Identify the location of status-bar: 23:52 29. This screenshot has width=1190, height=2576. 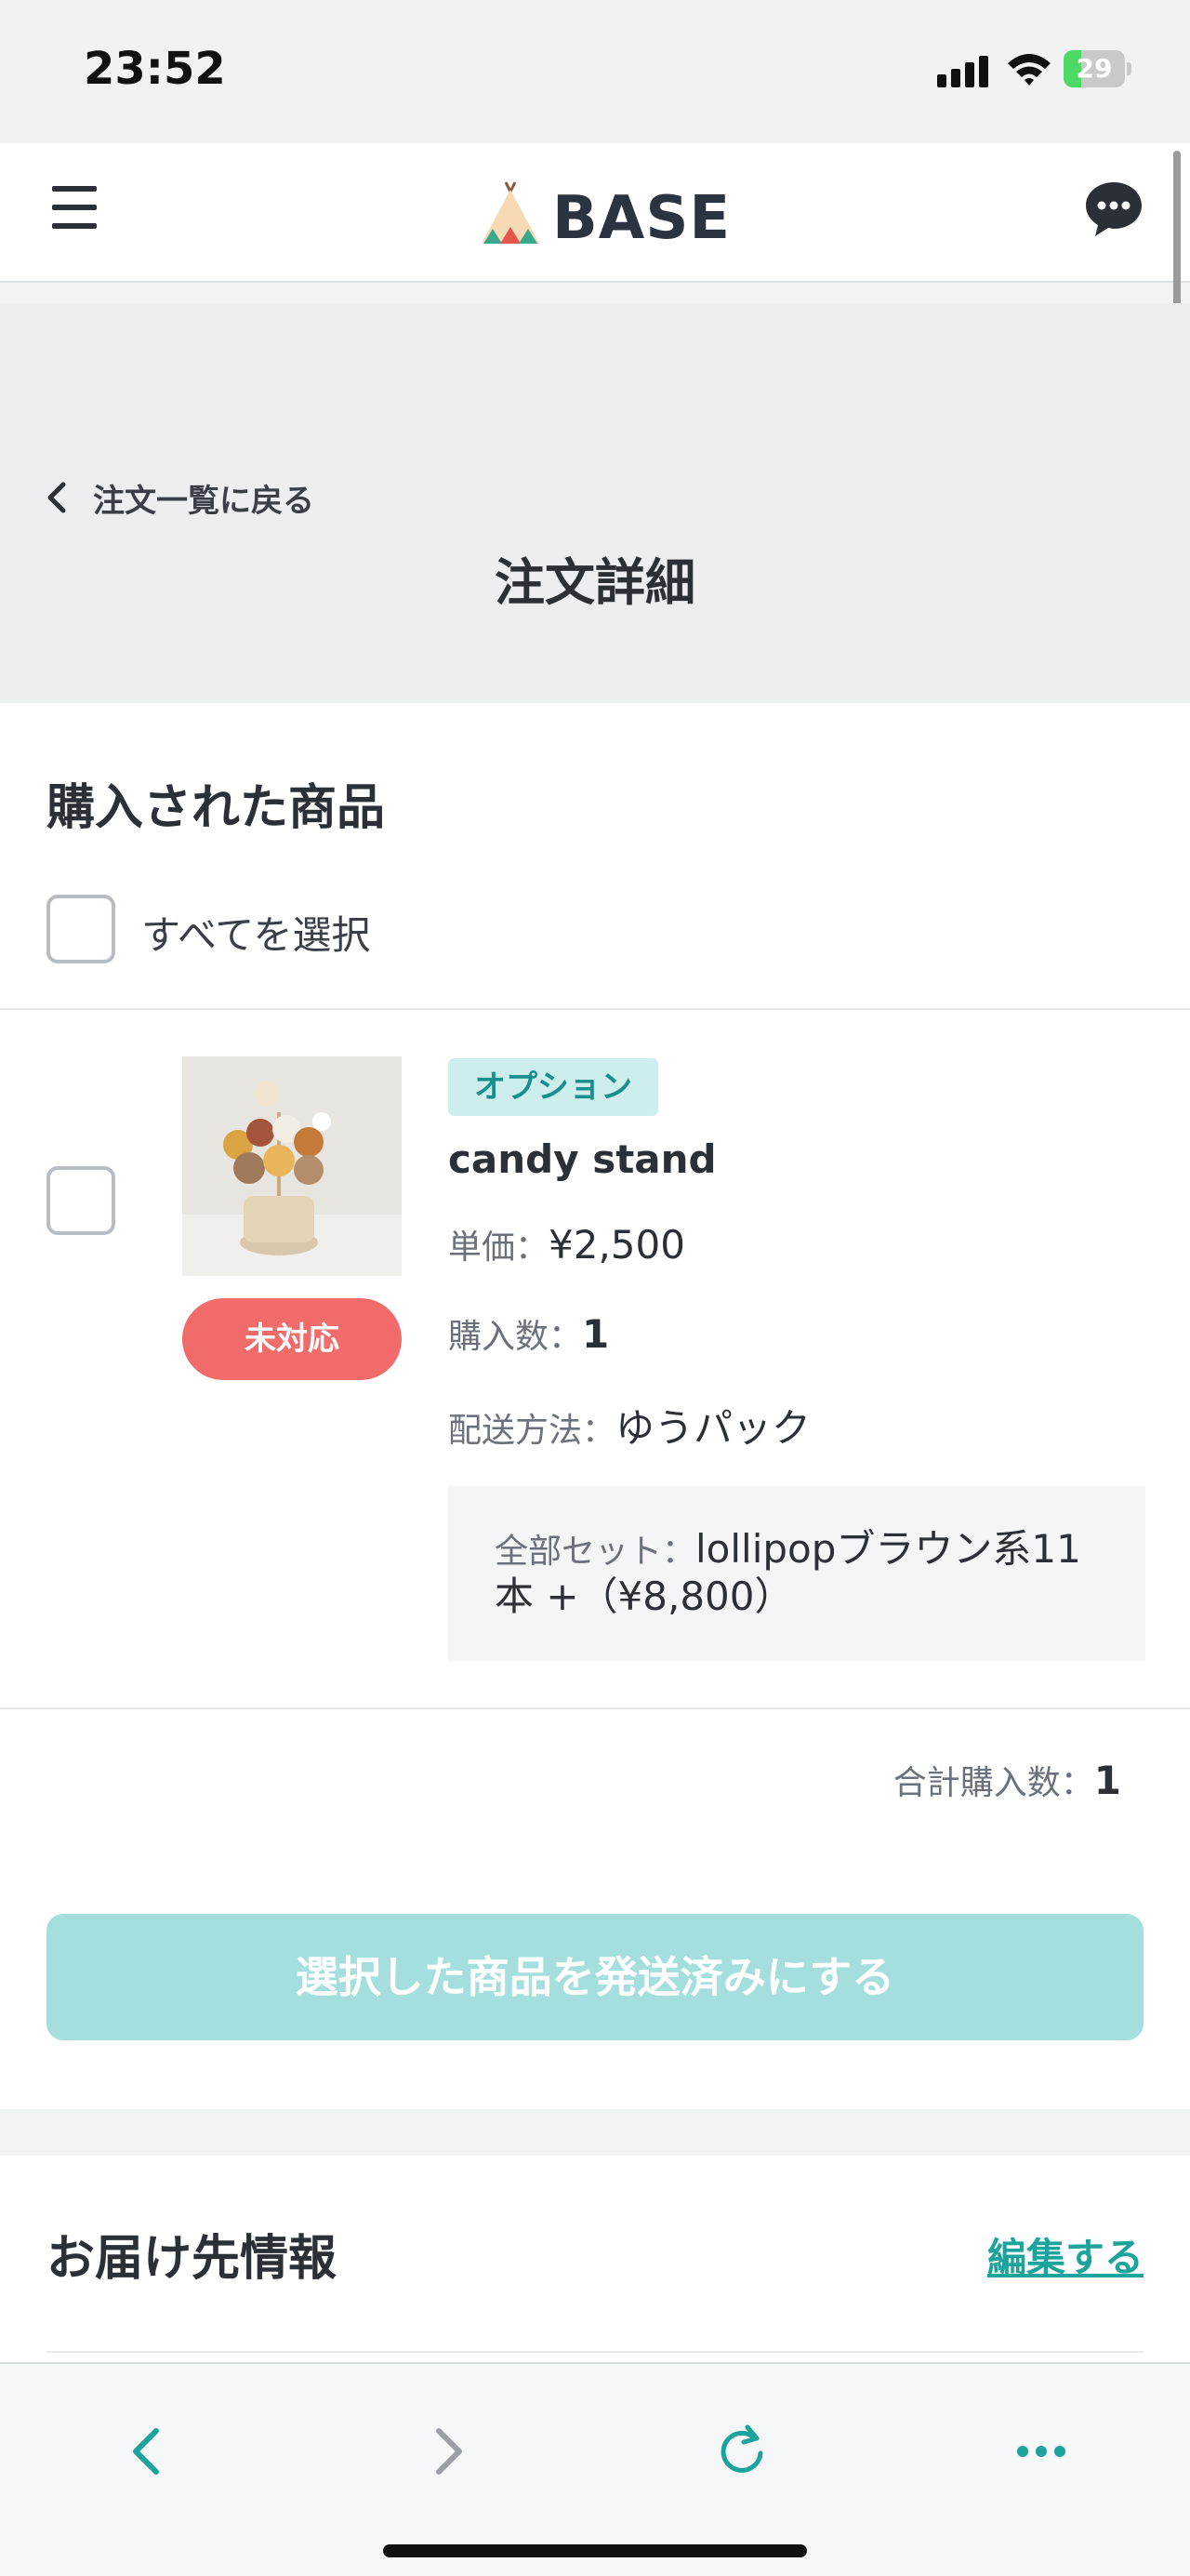
(595, 71).